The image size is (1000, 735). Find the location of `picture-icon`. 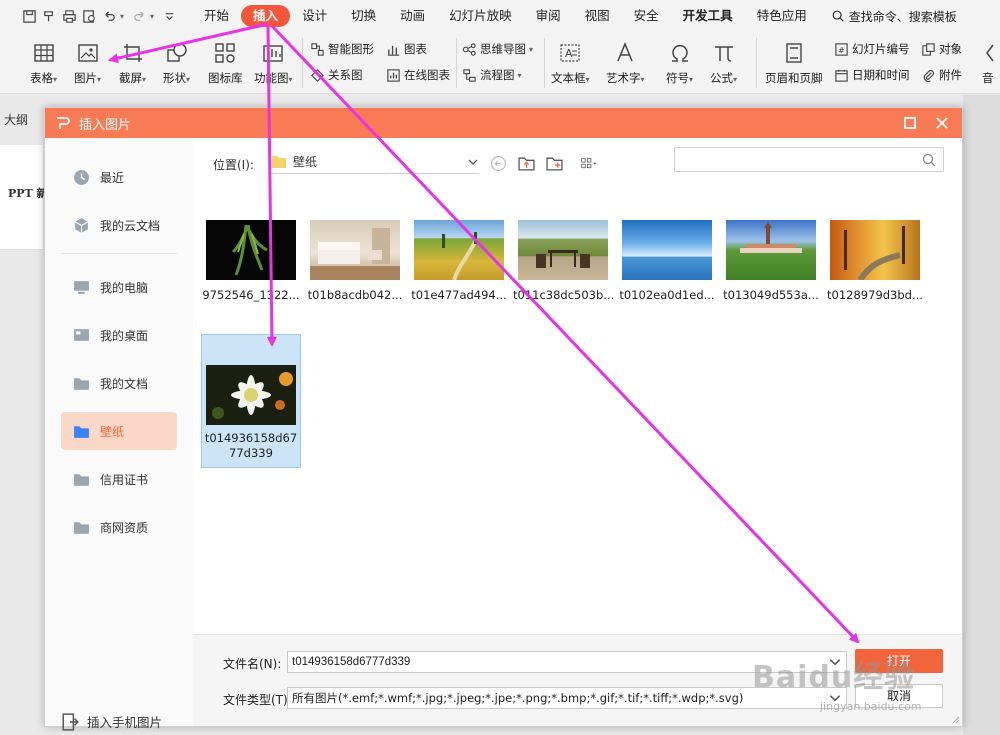

picture-icon is located at coordinates (87, 53).